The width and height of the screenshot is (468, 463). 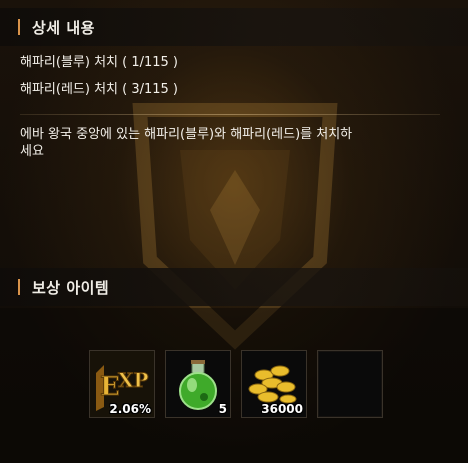 What do you see at coordinates (186, 143) in the screenshot?
I see `quest-description-text: 에바 왕국 중앙에 있는 해파리(블루)와 해파리(레드)를 처치하 세요` at bounding box center [186, 143].